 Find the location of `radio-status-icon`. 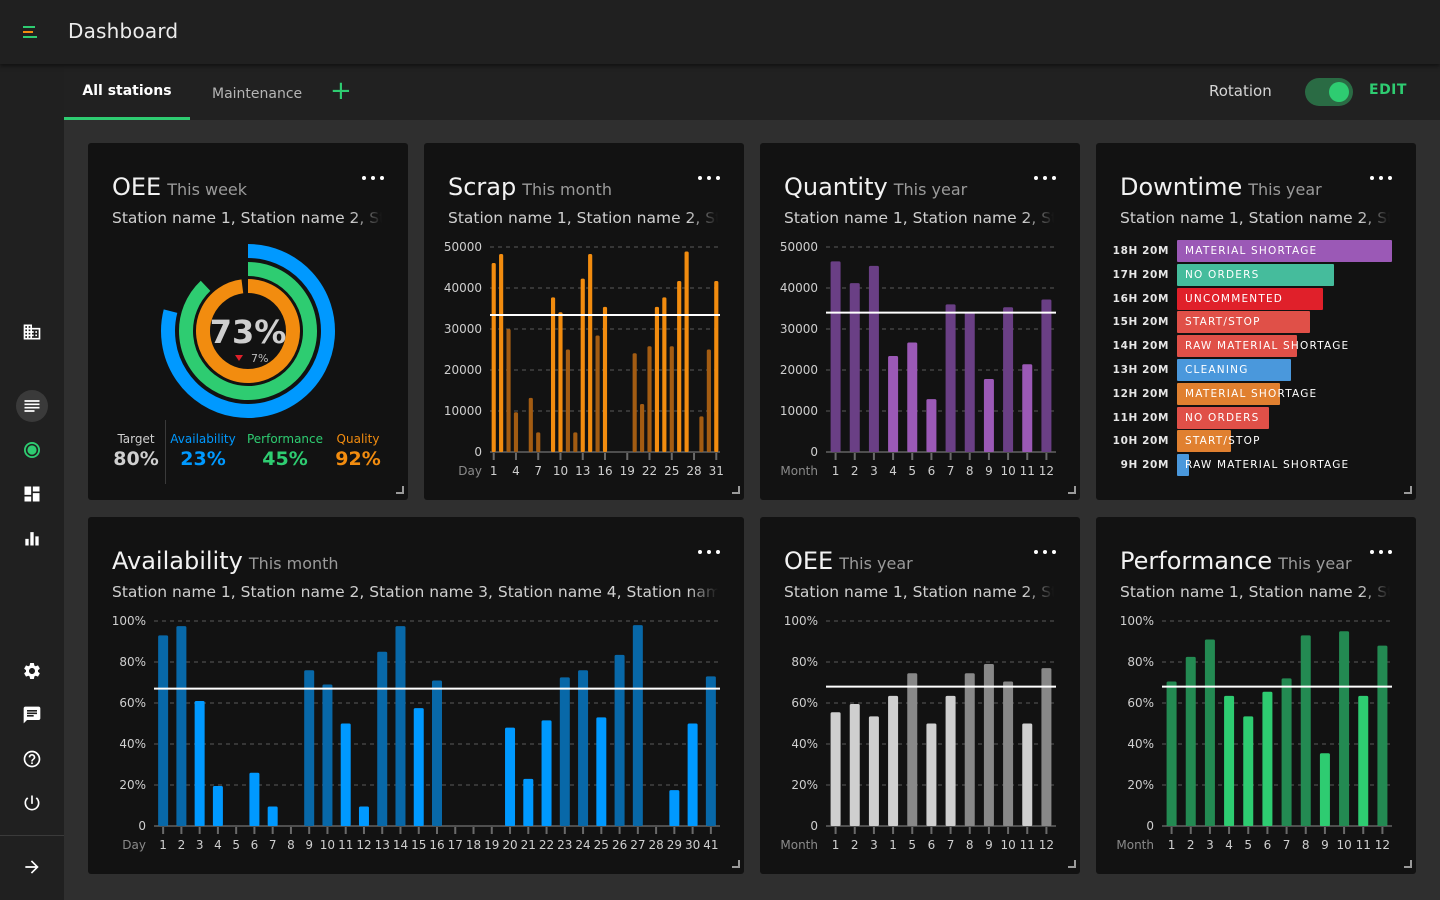

radio-status-icon is located at coordinates (32, 450).